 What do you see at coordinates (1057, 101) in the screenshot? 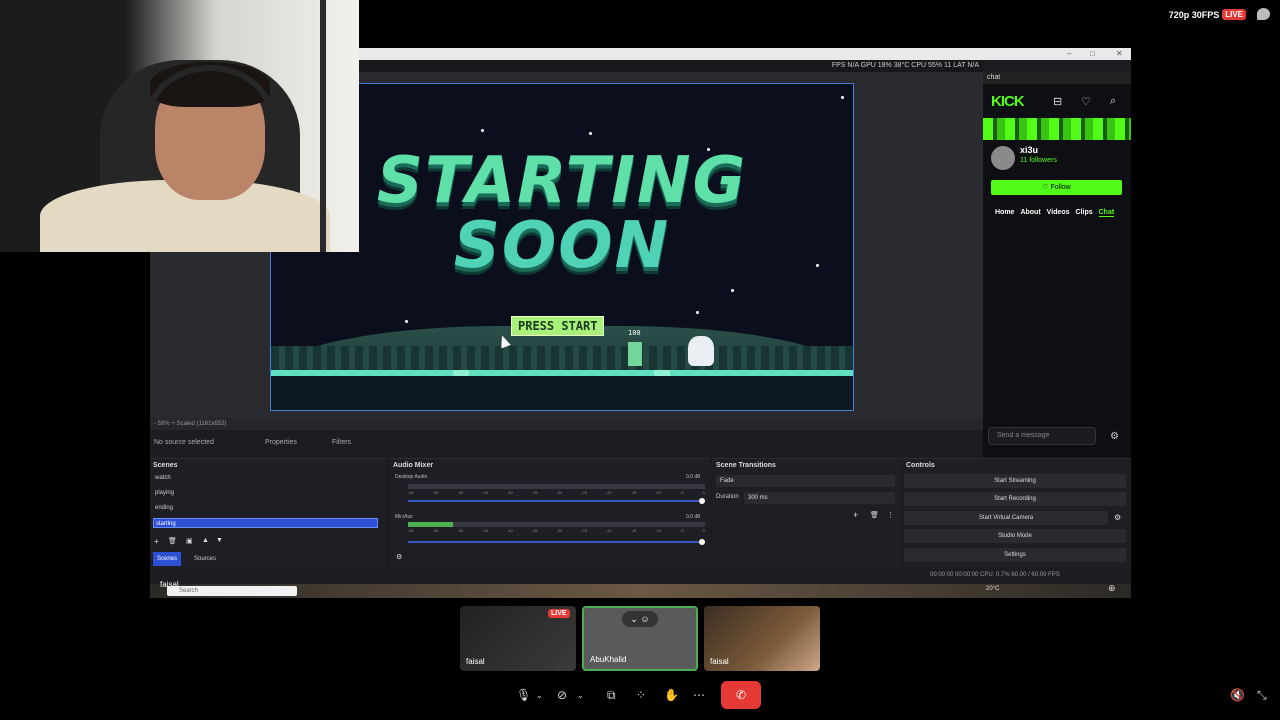
I see `gift-icon: ⊟` at bounding box center [1057, 101].